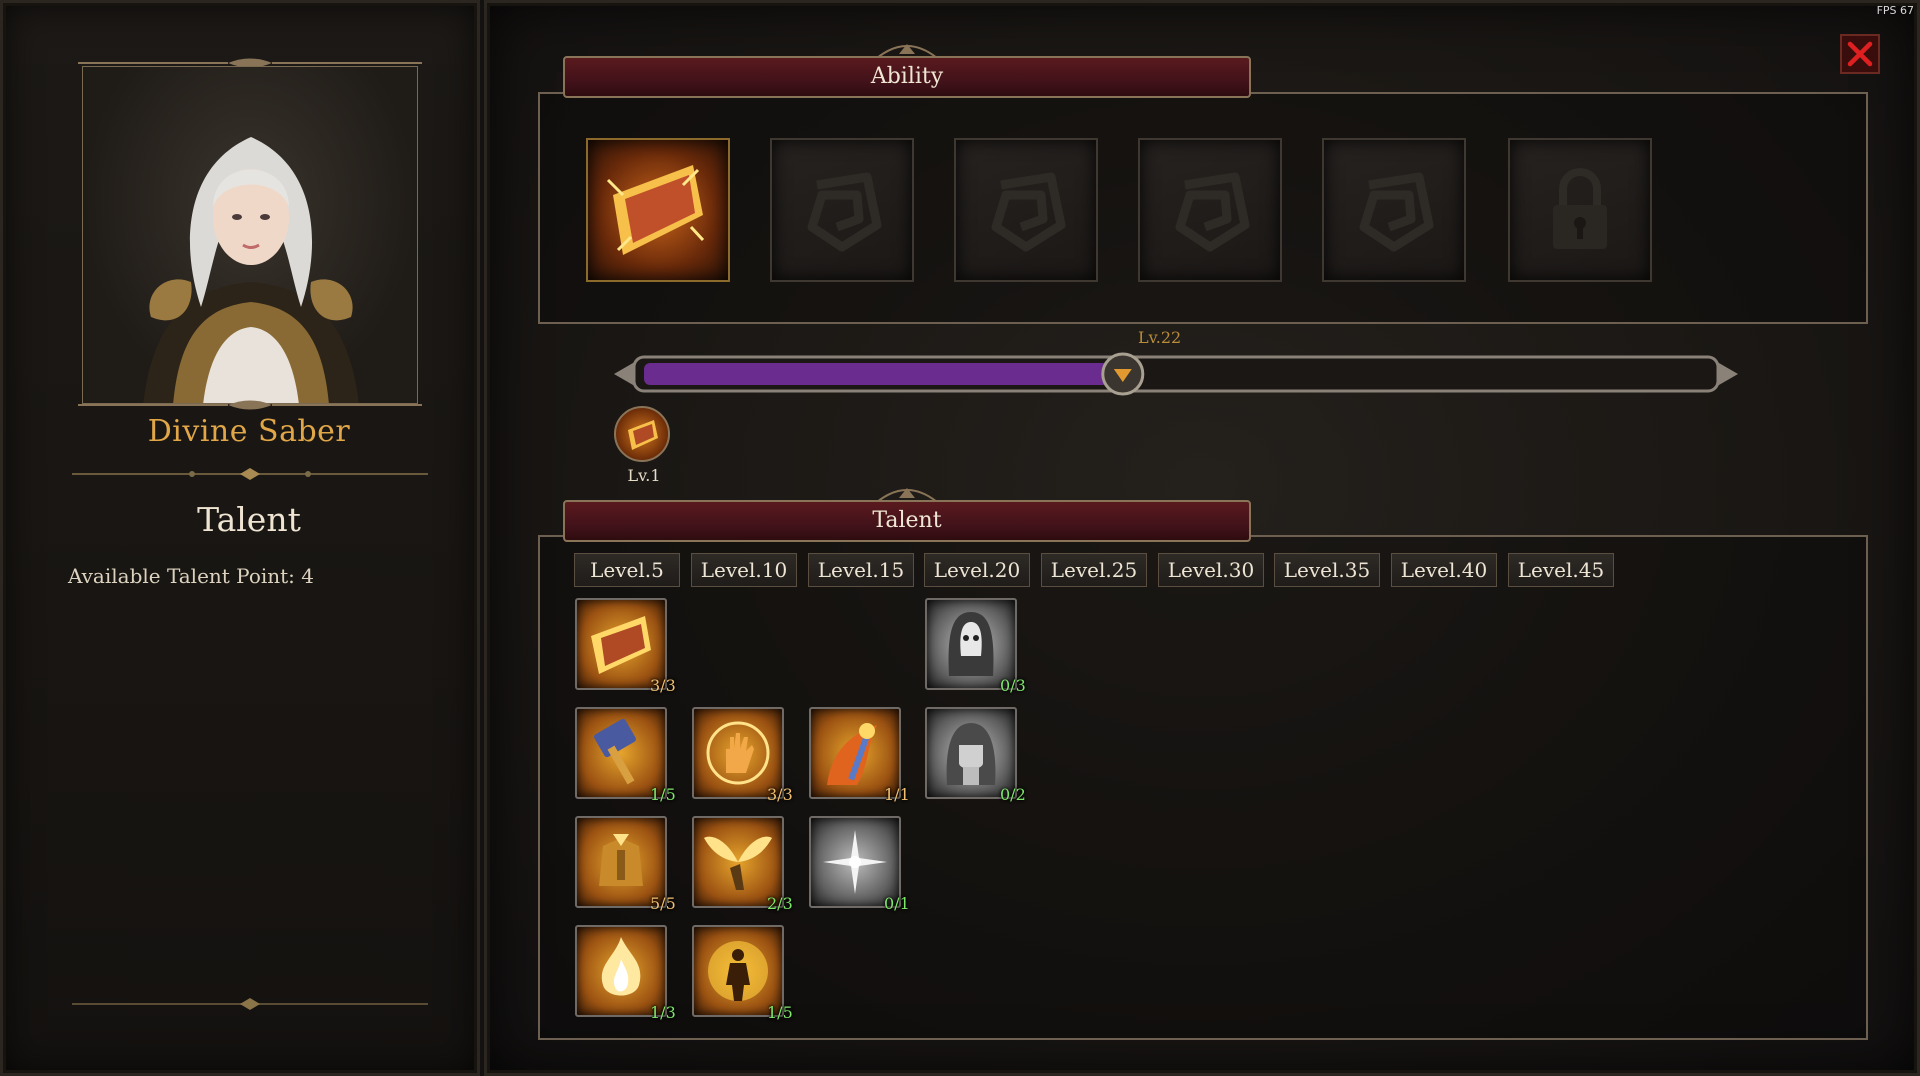 The width and height of the screenshot is (1920, 1076). I want to click on talent-rank: 5/5, so click(663, 903).